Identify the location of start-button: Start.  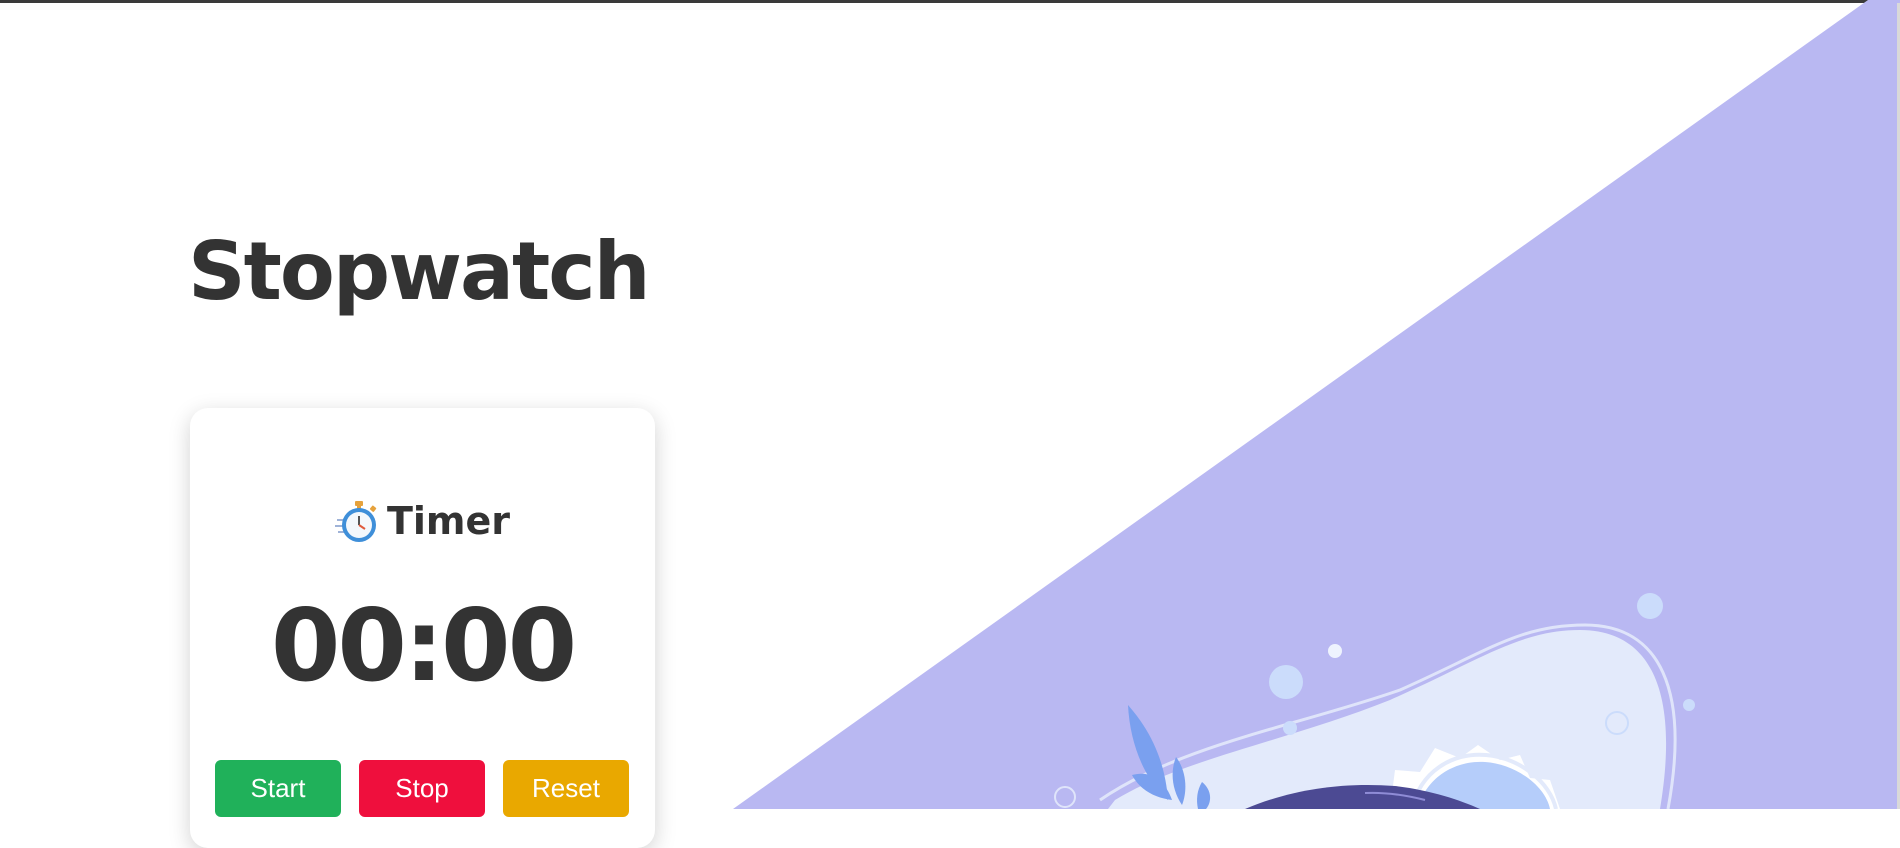
(278, 788).